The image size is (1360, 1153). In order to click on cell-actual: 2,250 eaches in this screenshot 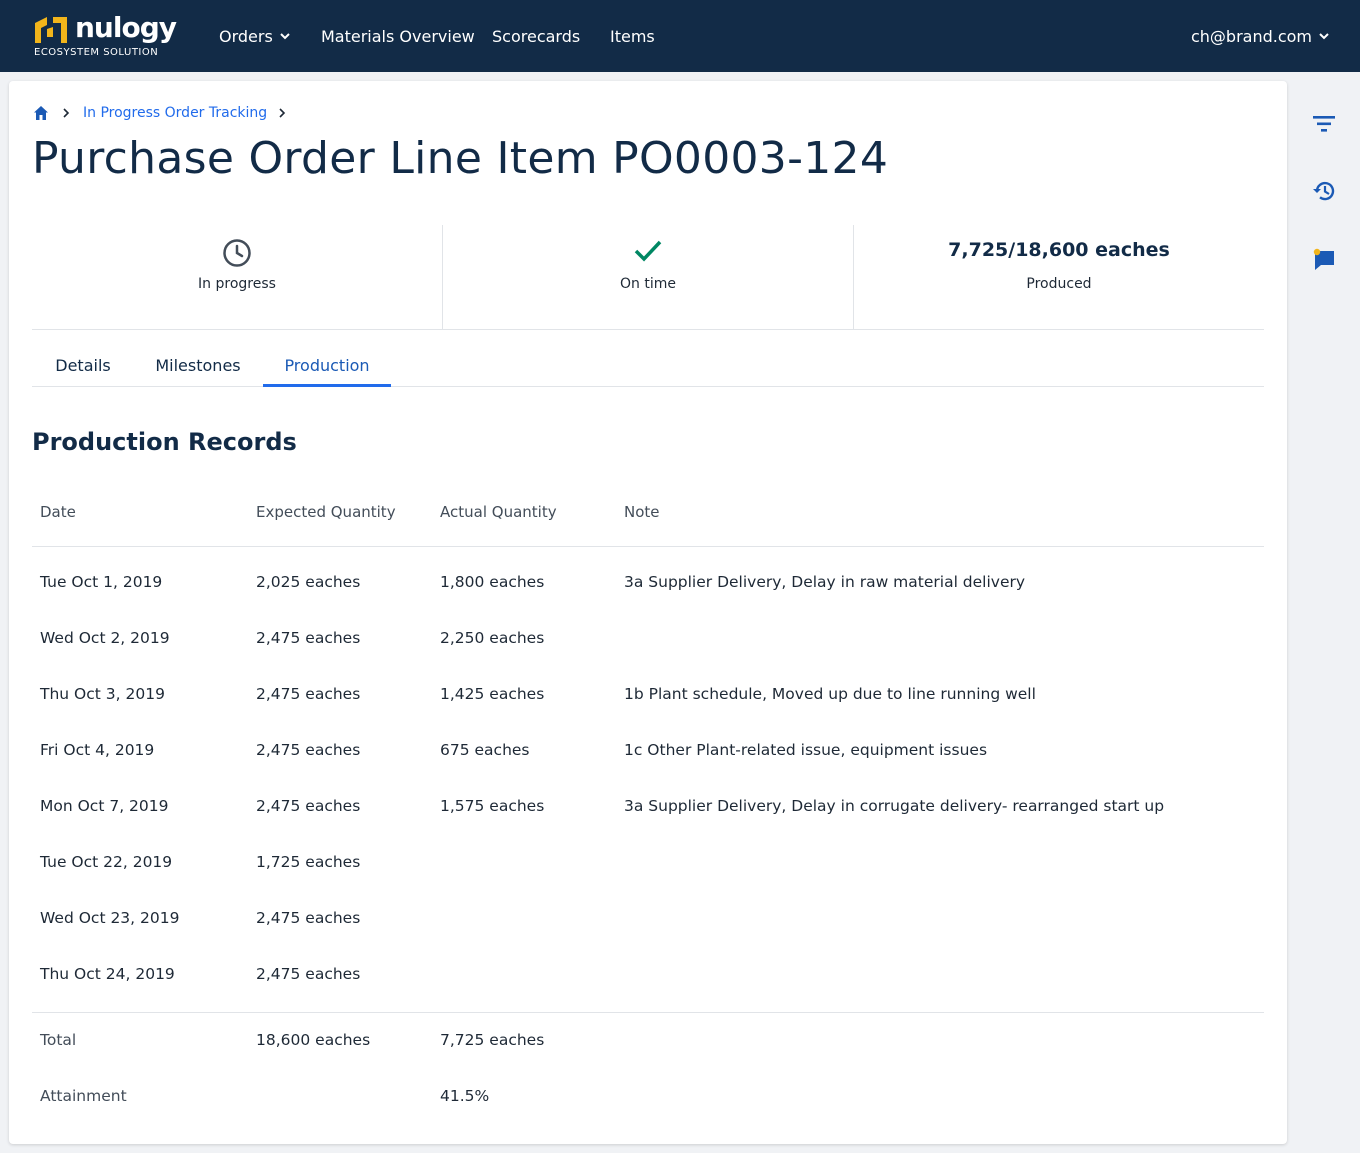, I will do `click(492, 638)`.